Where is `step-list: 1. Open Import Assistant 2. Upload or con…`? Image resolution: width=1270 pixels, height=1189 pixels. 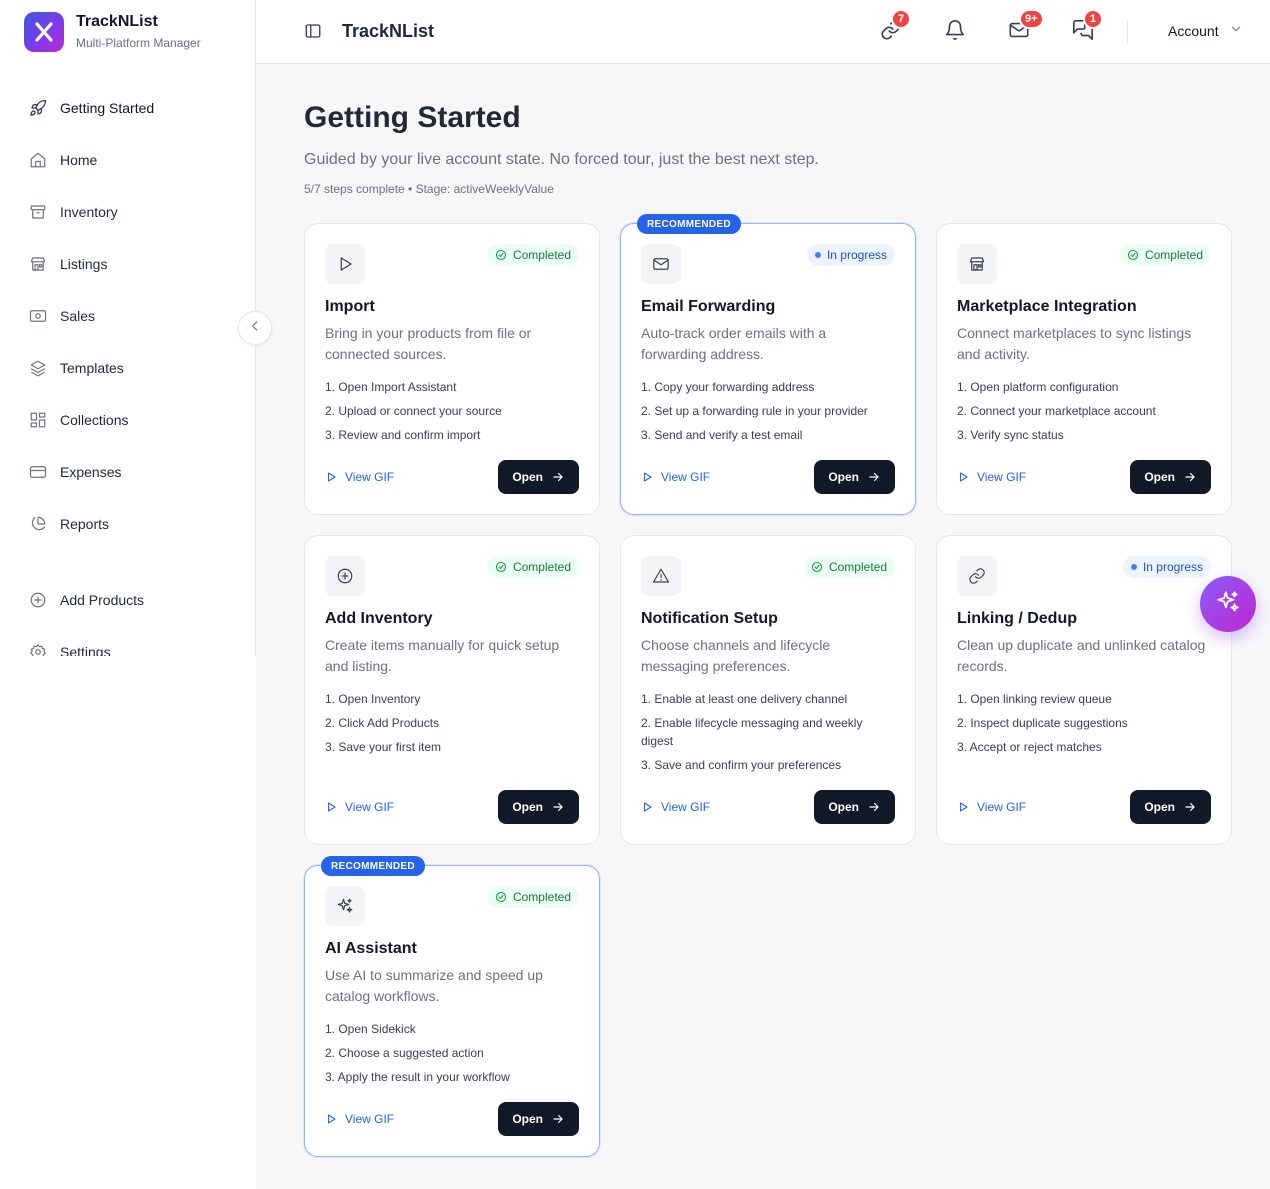 step-list: 1. Open Import Assistant 2. Upload or con… is located at coordinates (453, 414).